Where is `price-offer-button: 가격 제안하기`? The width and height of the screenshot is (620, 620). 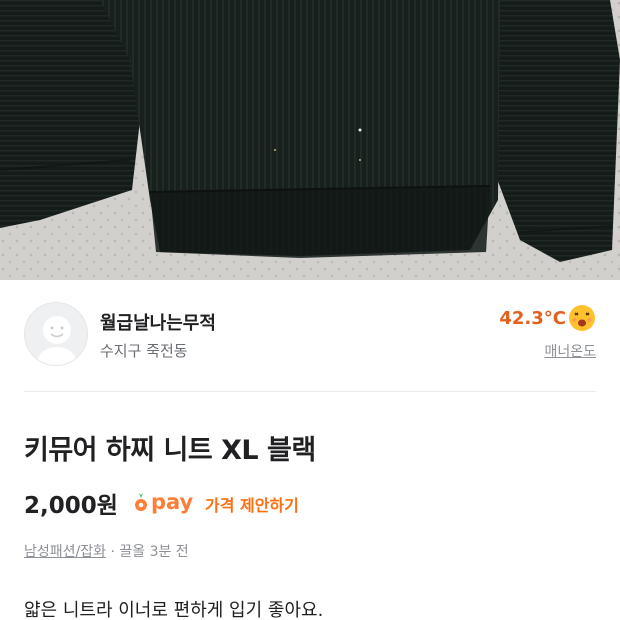 price-offer-button: 가격 제안하기 is located at coordinates (252, 504).